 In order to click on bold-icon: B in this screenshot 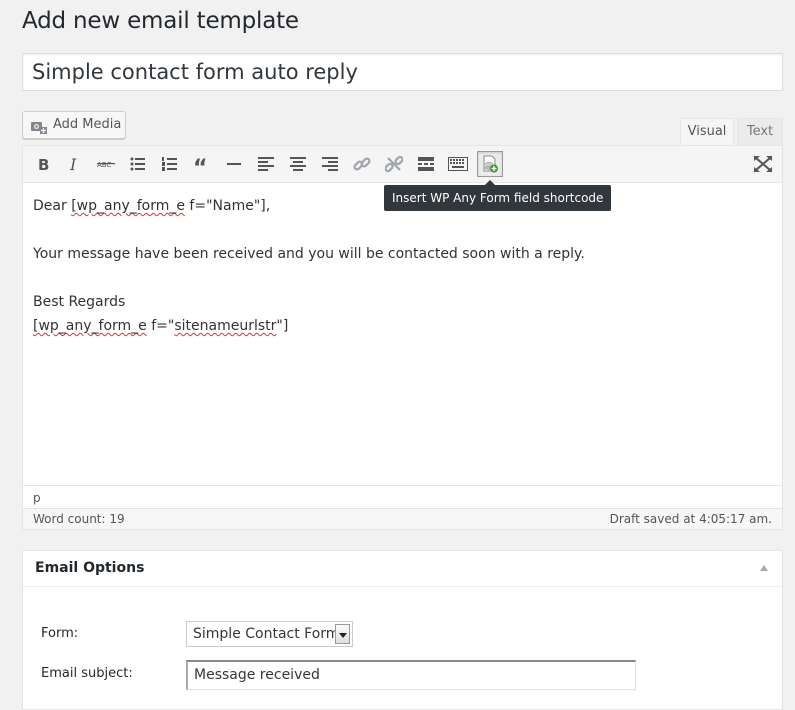, I will do `click(43, 164)`.